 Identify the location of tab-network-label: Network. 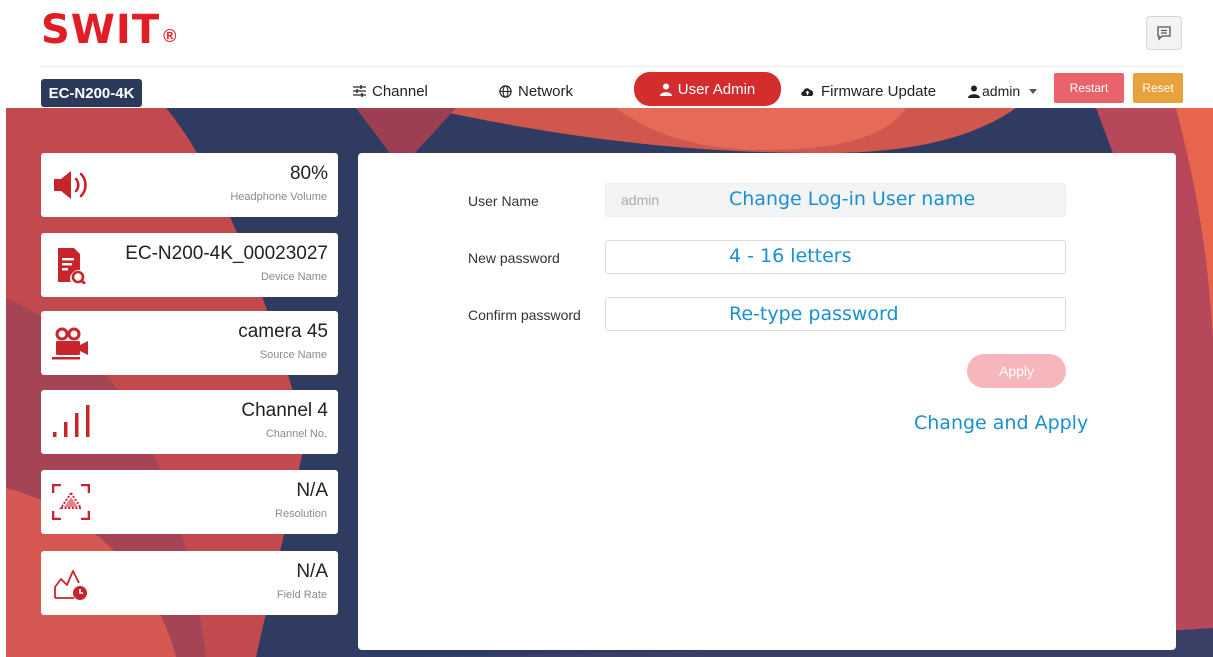
(546, 91).